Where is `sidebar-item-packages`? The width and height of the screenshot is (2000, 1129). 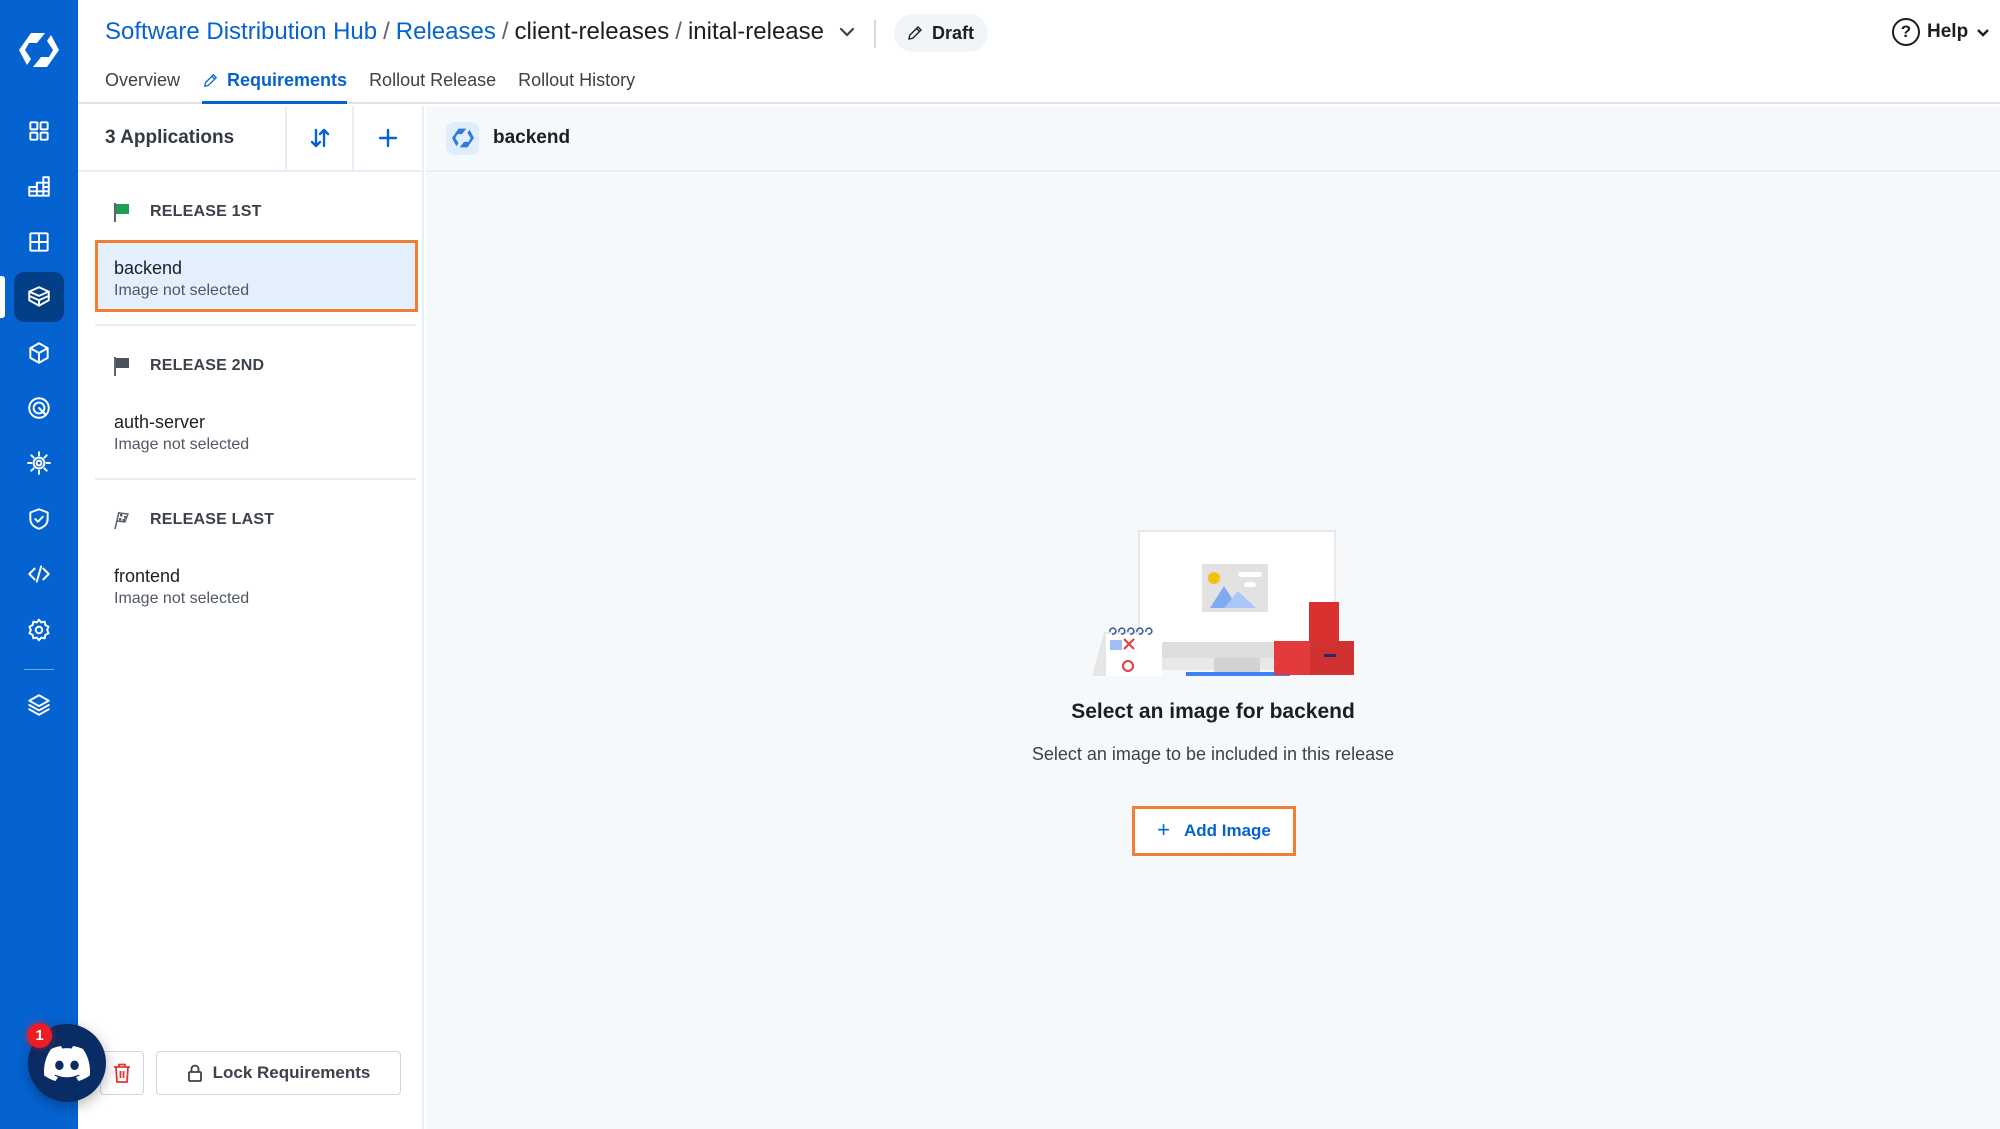 sidebar-item-packages is located at coordinates (39, 353).